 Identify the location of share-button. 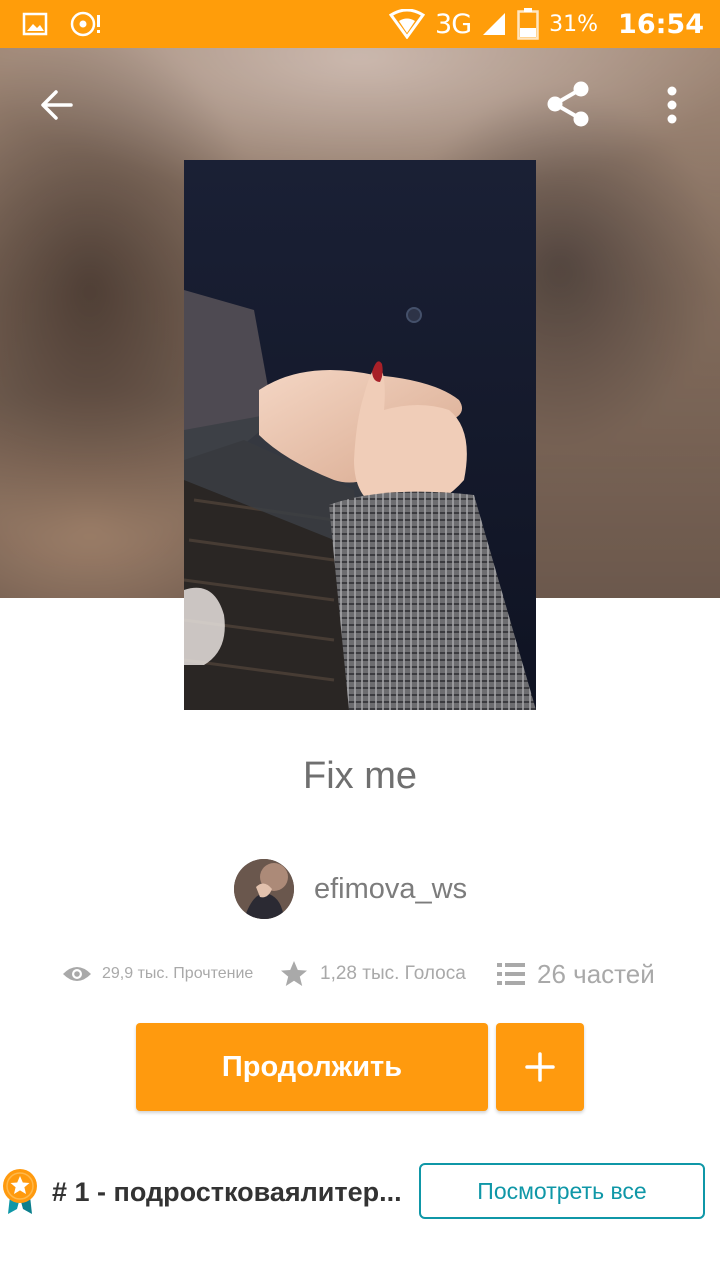
(568, 104).